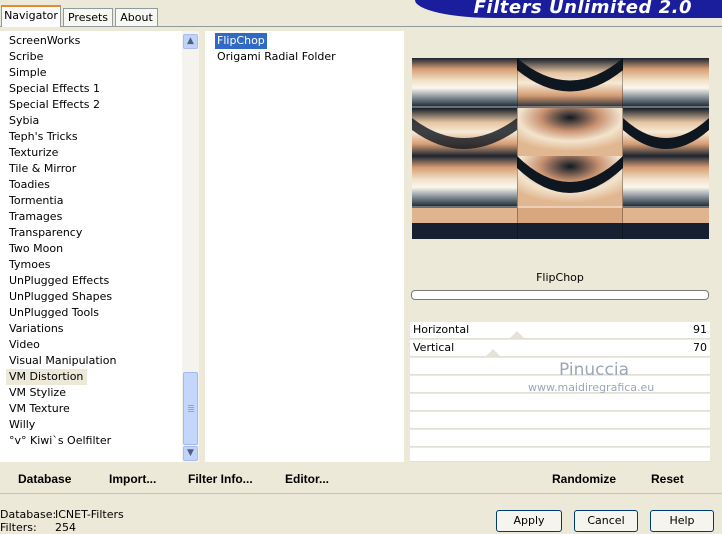 Image resolution: width=722 pixels, height=534 pixels. Describe the element at coordinates (667, 479) in the screenshot. I see `reset-button: Reset` at that location.